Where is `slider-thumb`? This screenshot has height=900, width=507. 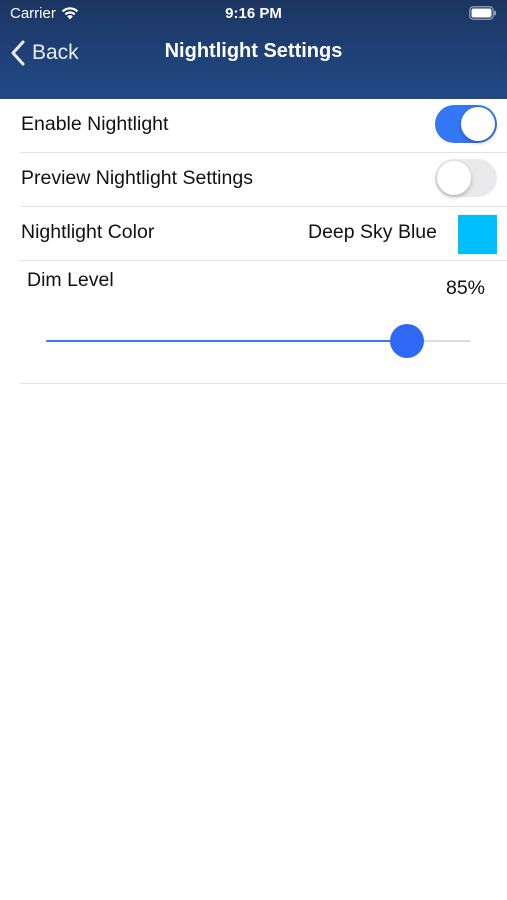
slider-thumb is located at coordinates (407, 341).